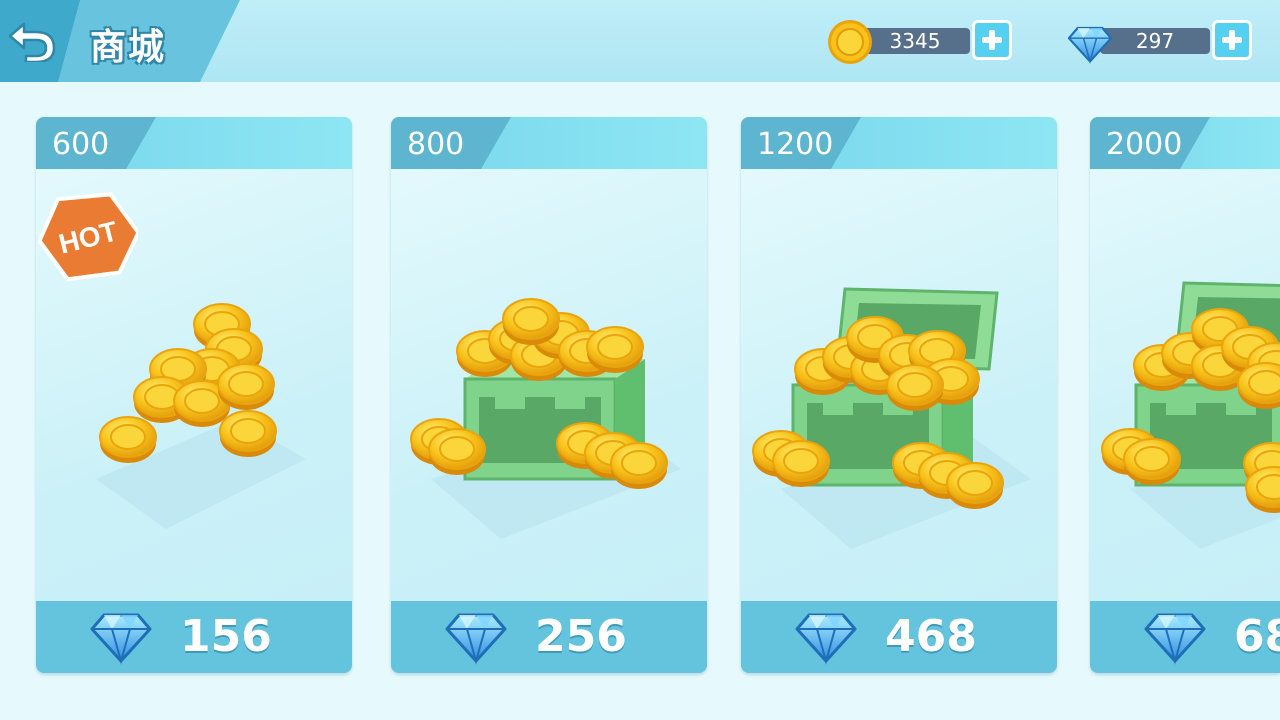 The height and width of the screenshot is (720, 1280). I want to click on card-price-bar: 468, so click(899, 637).